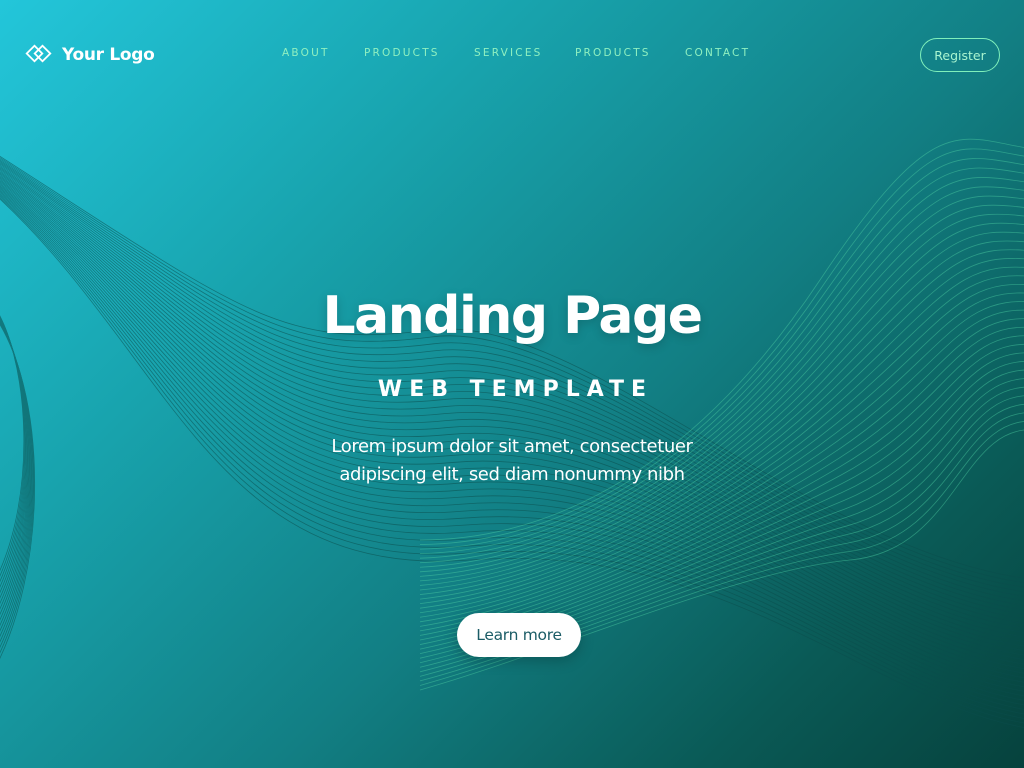  I want to click on hero-description-line-1: Lorem ipsum dolor sit amet, consectetuer, so click(512, 446).